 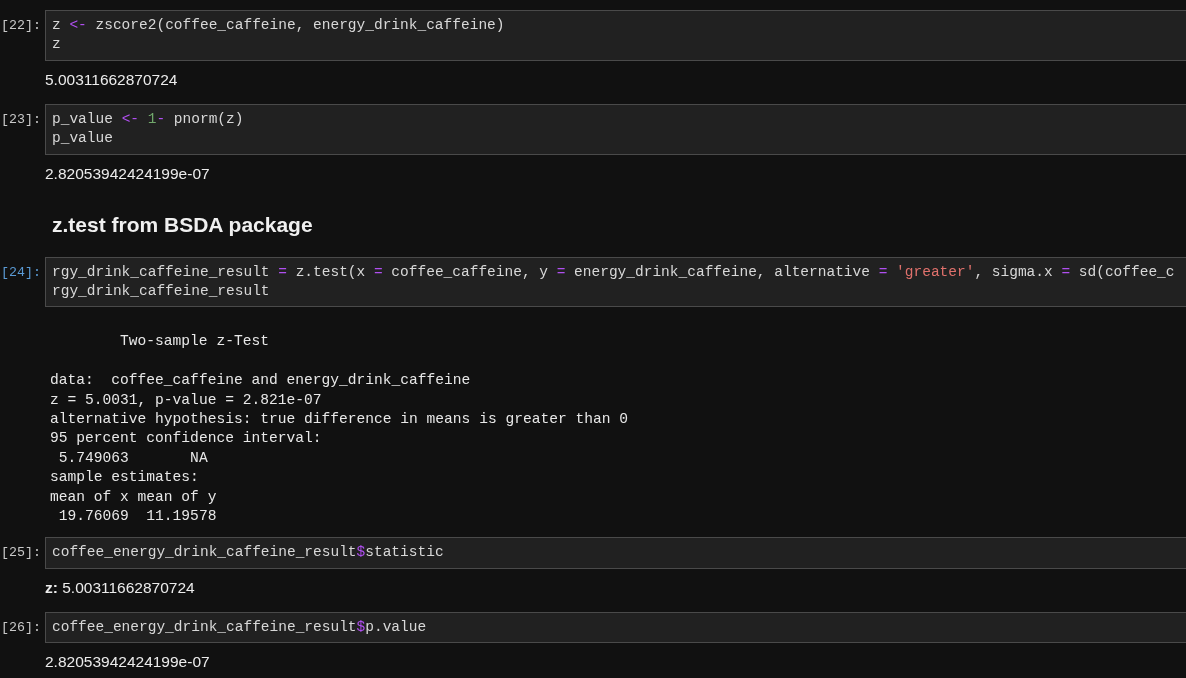 What do you see at coordinates (21, 272) in the screenshot?
I see `execution-count: [24]:` at bounding box center [21, 272].